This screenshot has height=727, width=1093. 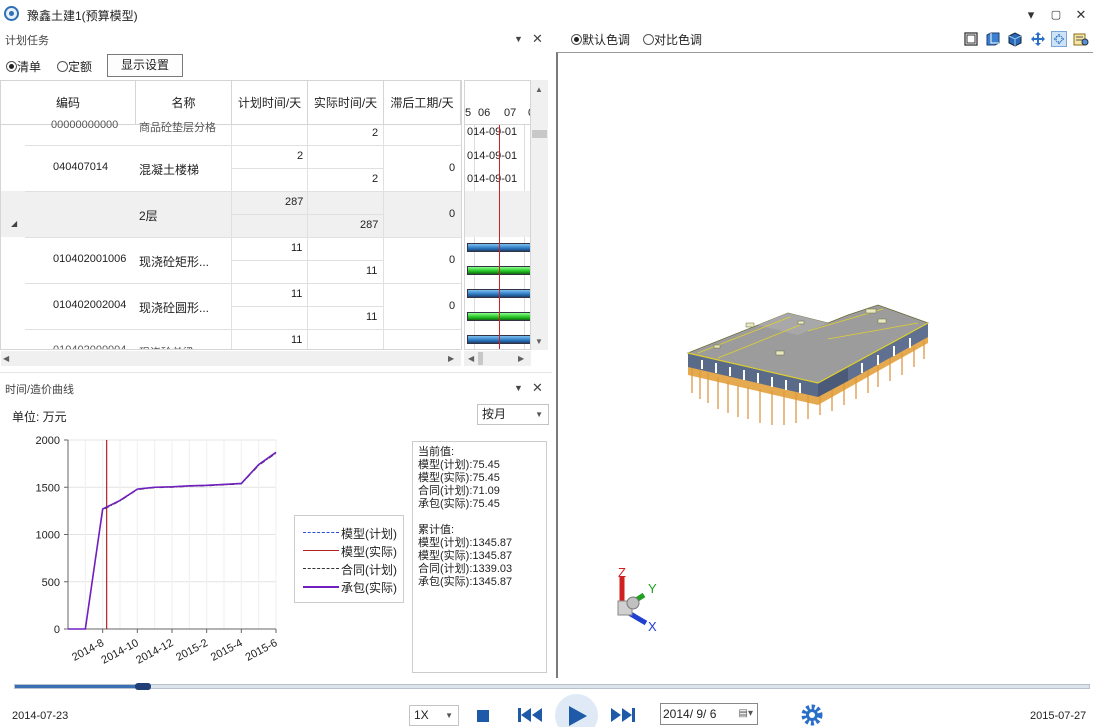 I want to click on column-header-actual: 实际时间/天, so click(x=346, y=103).